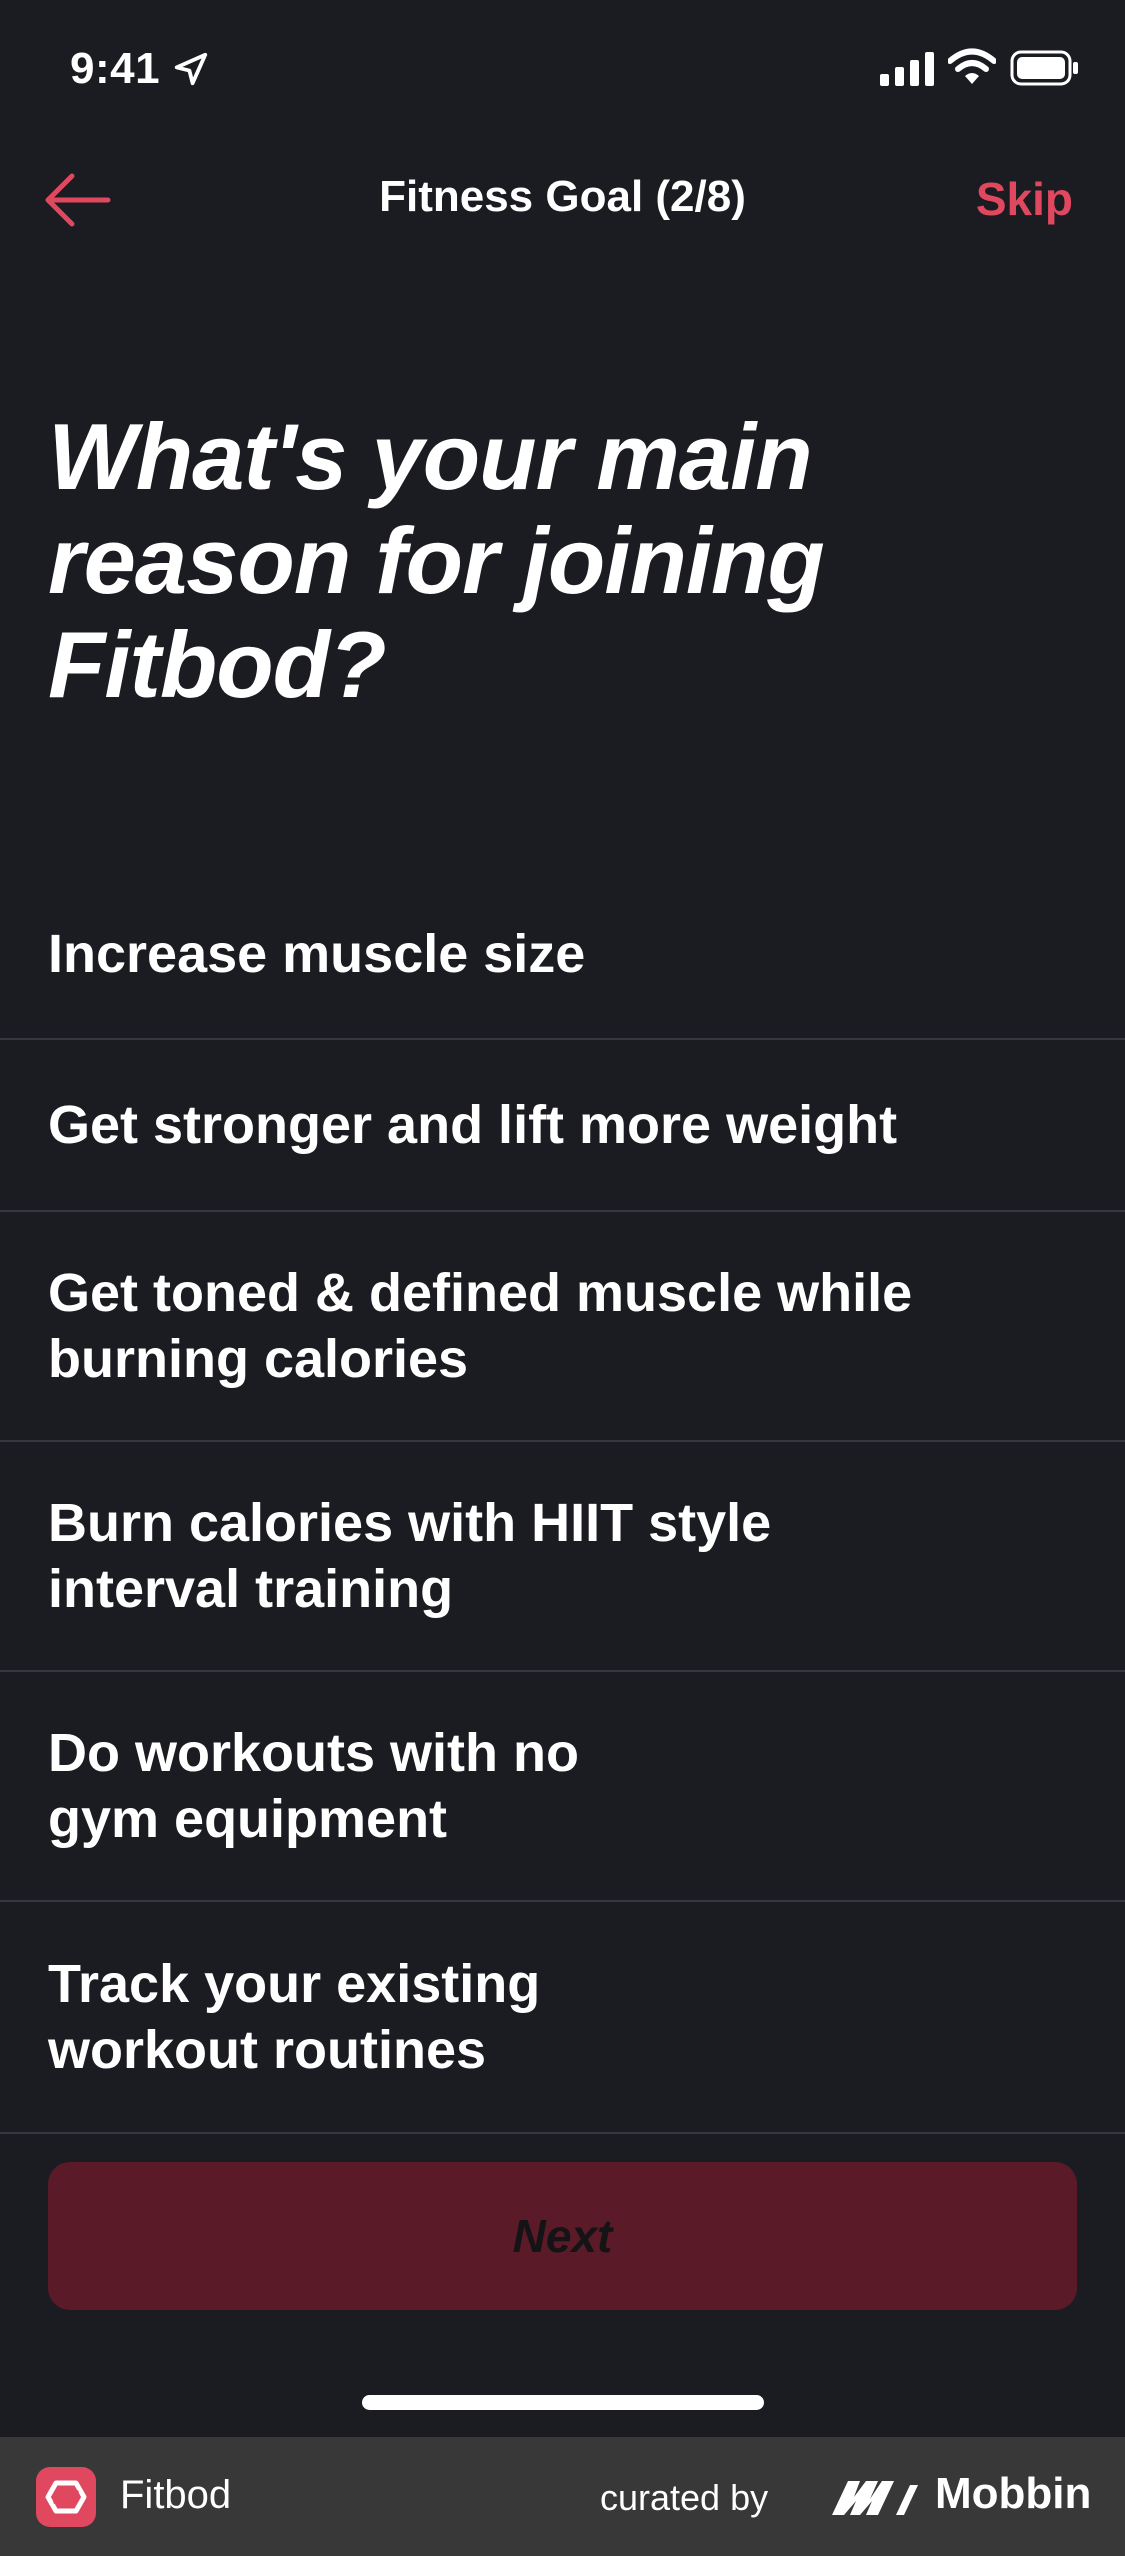  What do you see at coordinates (317, 954) in the screenshot?
I see `option-label: Increase muscle size` at bounding box center [317, 954].